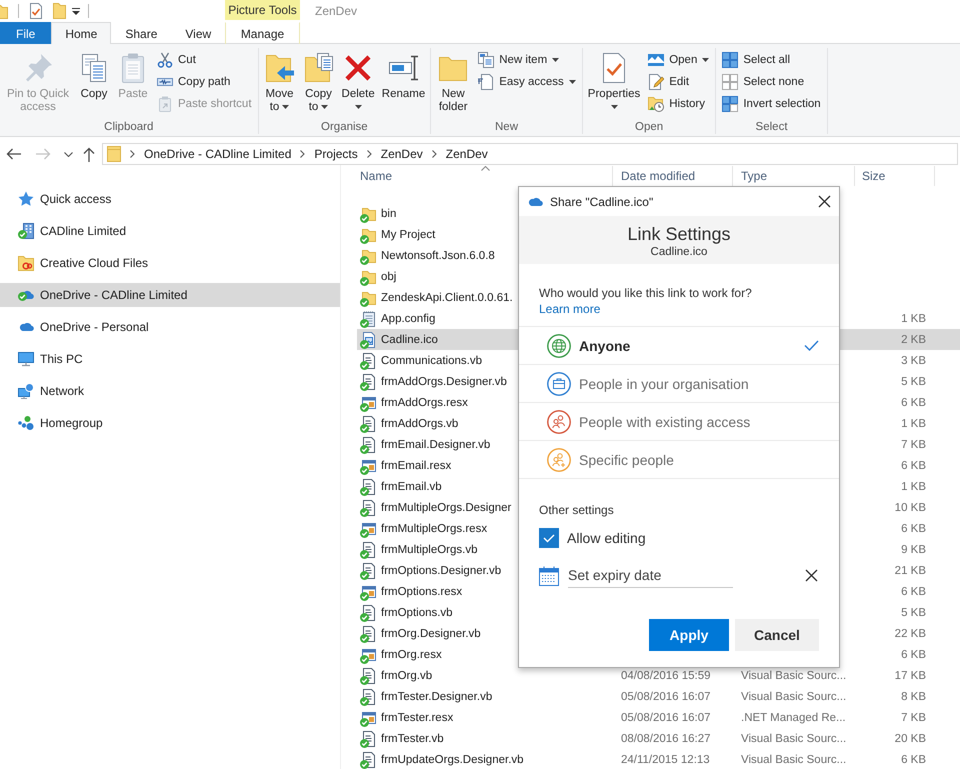  Describe the element at coordinates (772, 127) in the screenshot. I see `group-label: Select` at that location.